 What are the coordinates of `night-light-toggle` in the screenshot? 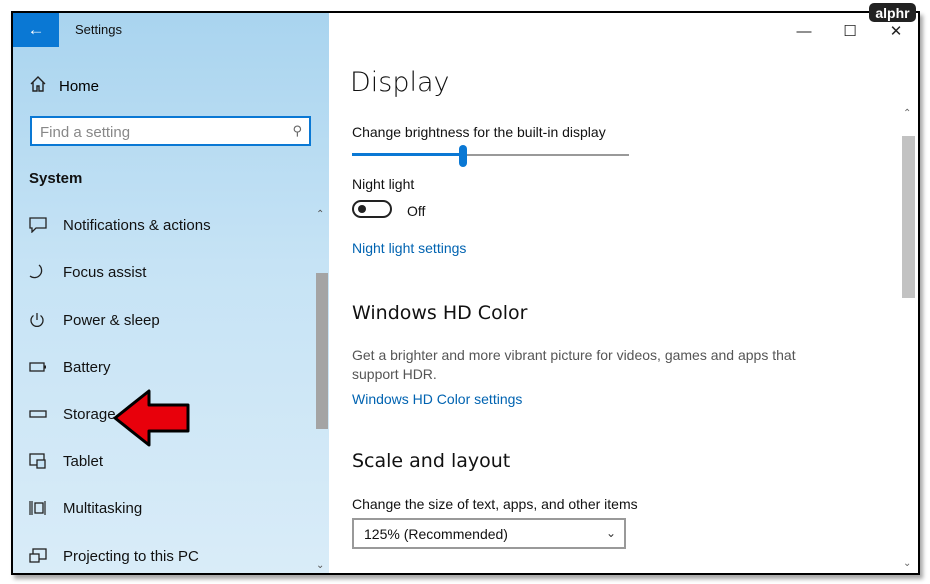 It's located at (372, 209).